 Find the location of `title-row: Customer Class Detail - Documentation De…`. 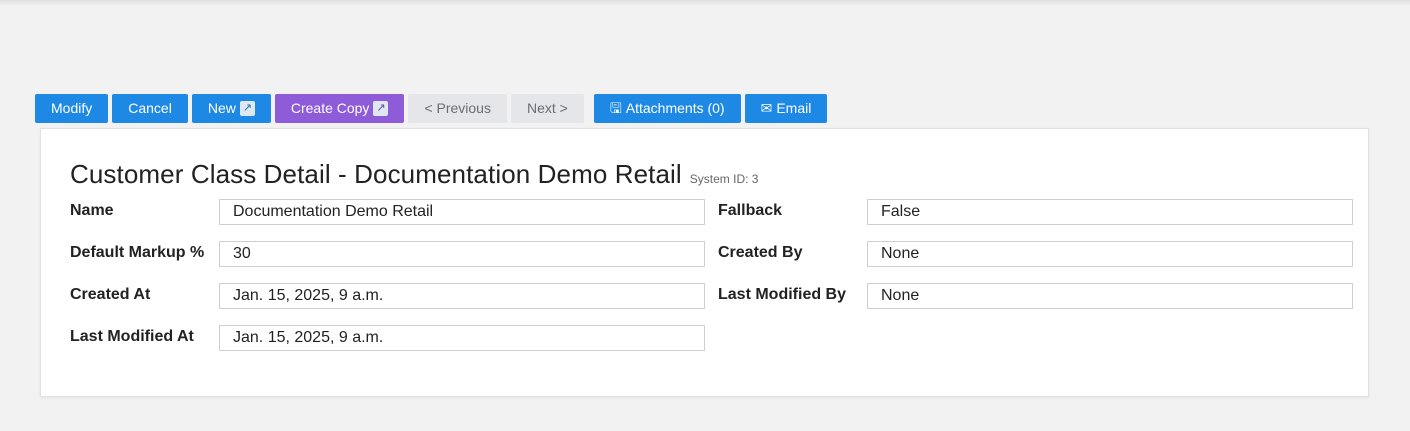

title-row: Customer Class Detail - Documentation De… is located at coordinates (414, 174).